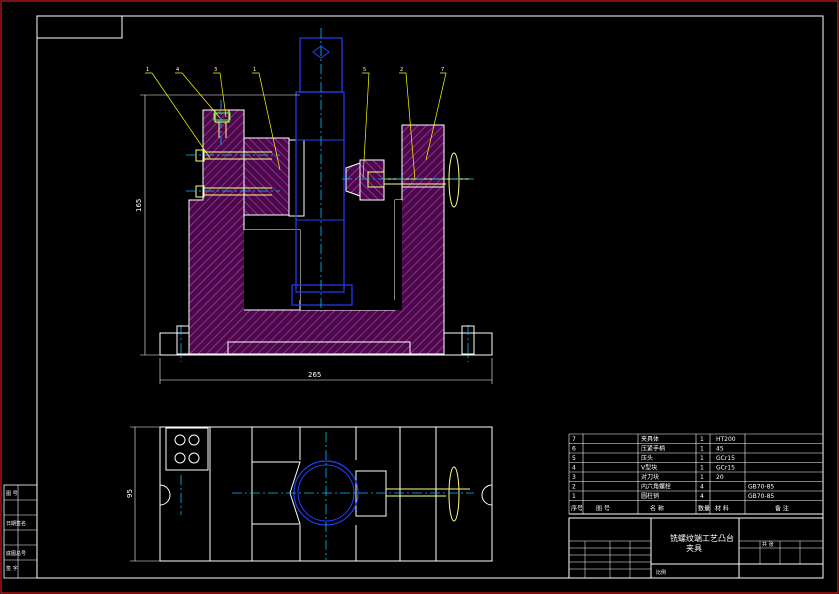  Describe the element at coordinates (650, 477) in the screenshot. I see `bom-row-name: 对刀块` at that location.